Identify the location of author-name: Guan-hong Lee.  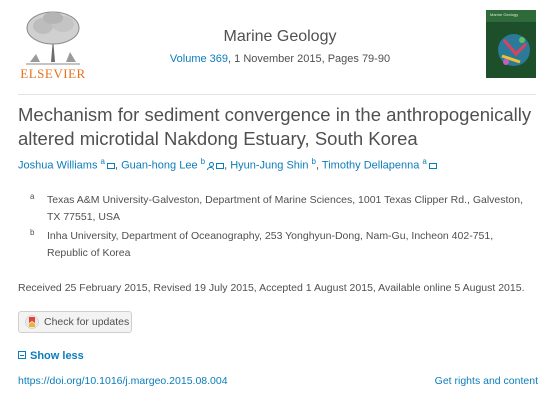
(159, 166).